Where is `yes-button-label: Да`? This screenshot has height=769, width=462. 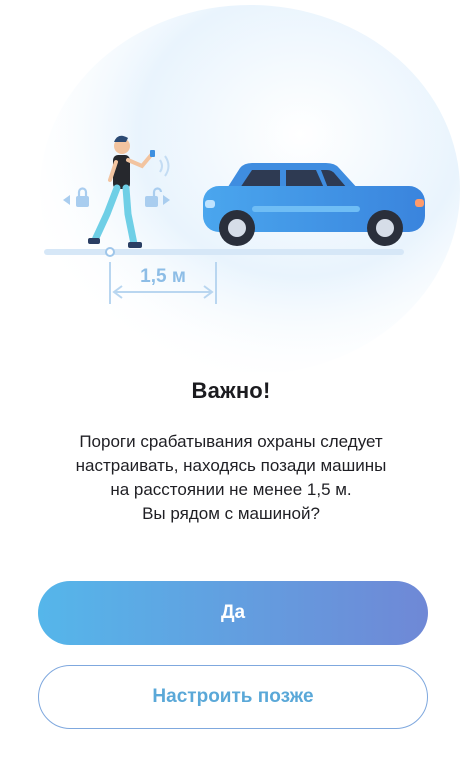 yes-button-label: Да is located at coordinates (233, 612).